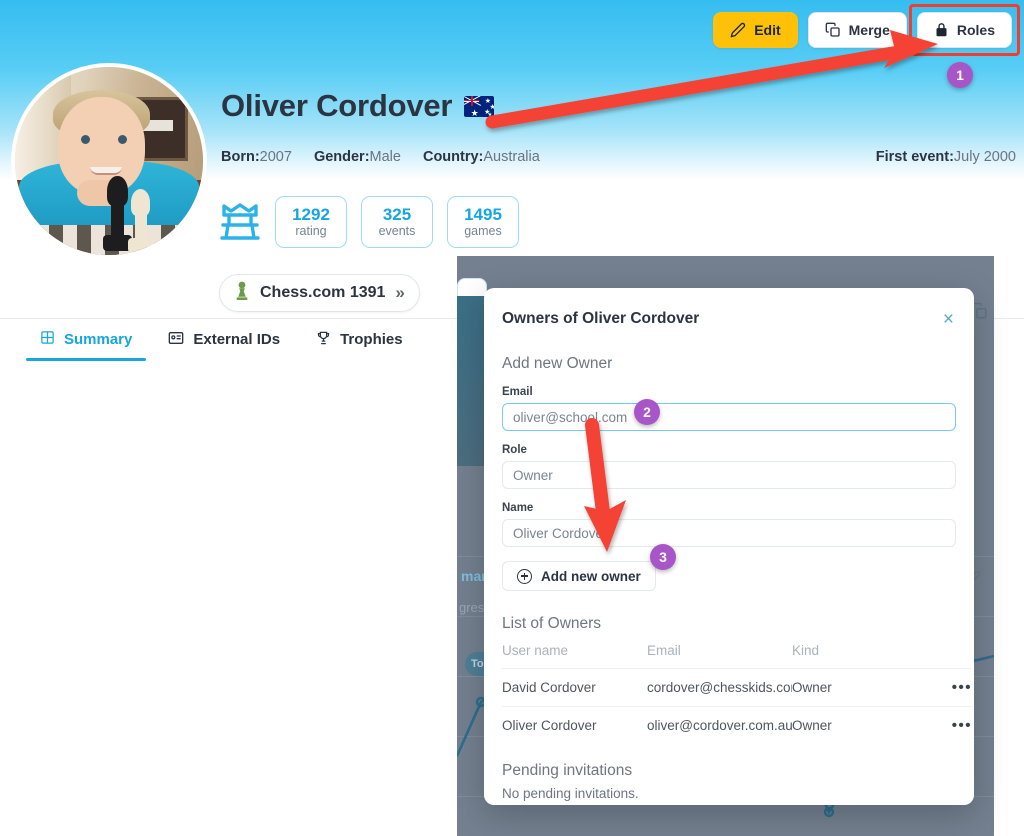  What do you see at coordinates (397, 215) in the screenshot?
I see `stat-events-value: 325` at bounding box center [397, 215].